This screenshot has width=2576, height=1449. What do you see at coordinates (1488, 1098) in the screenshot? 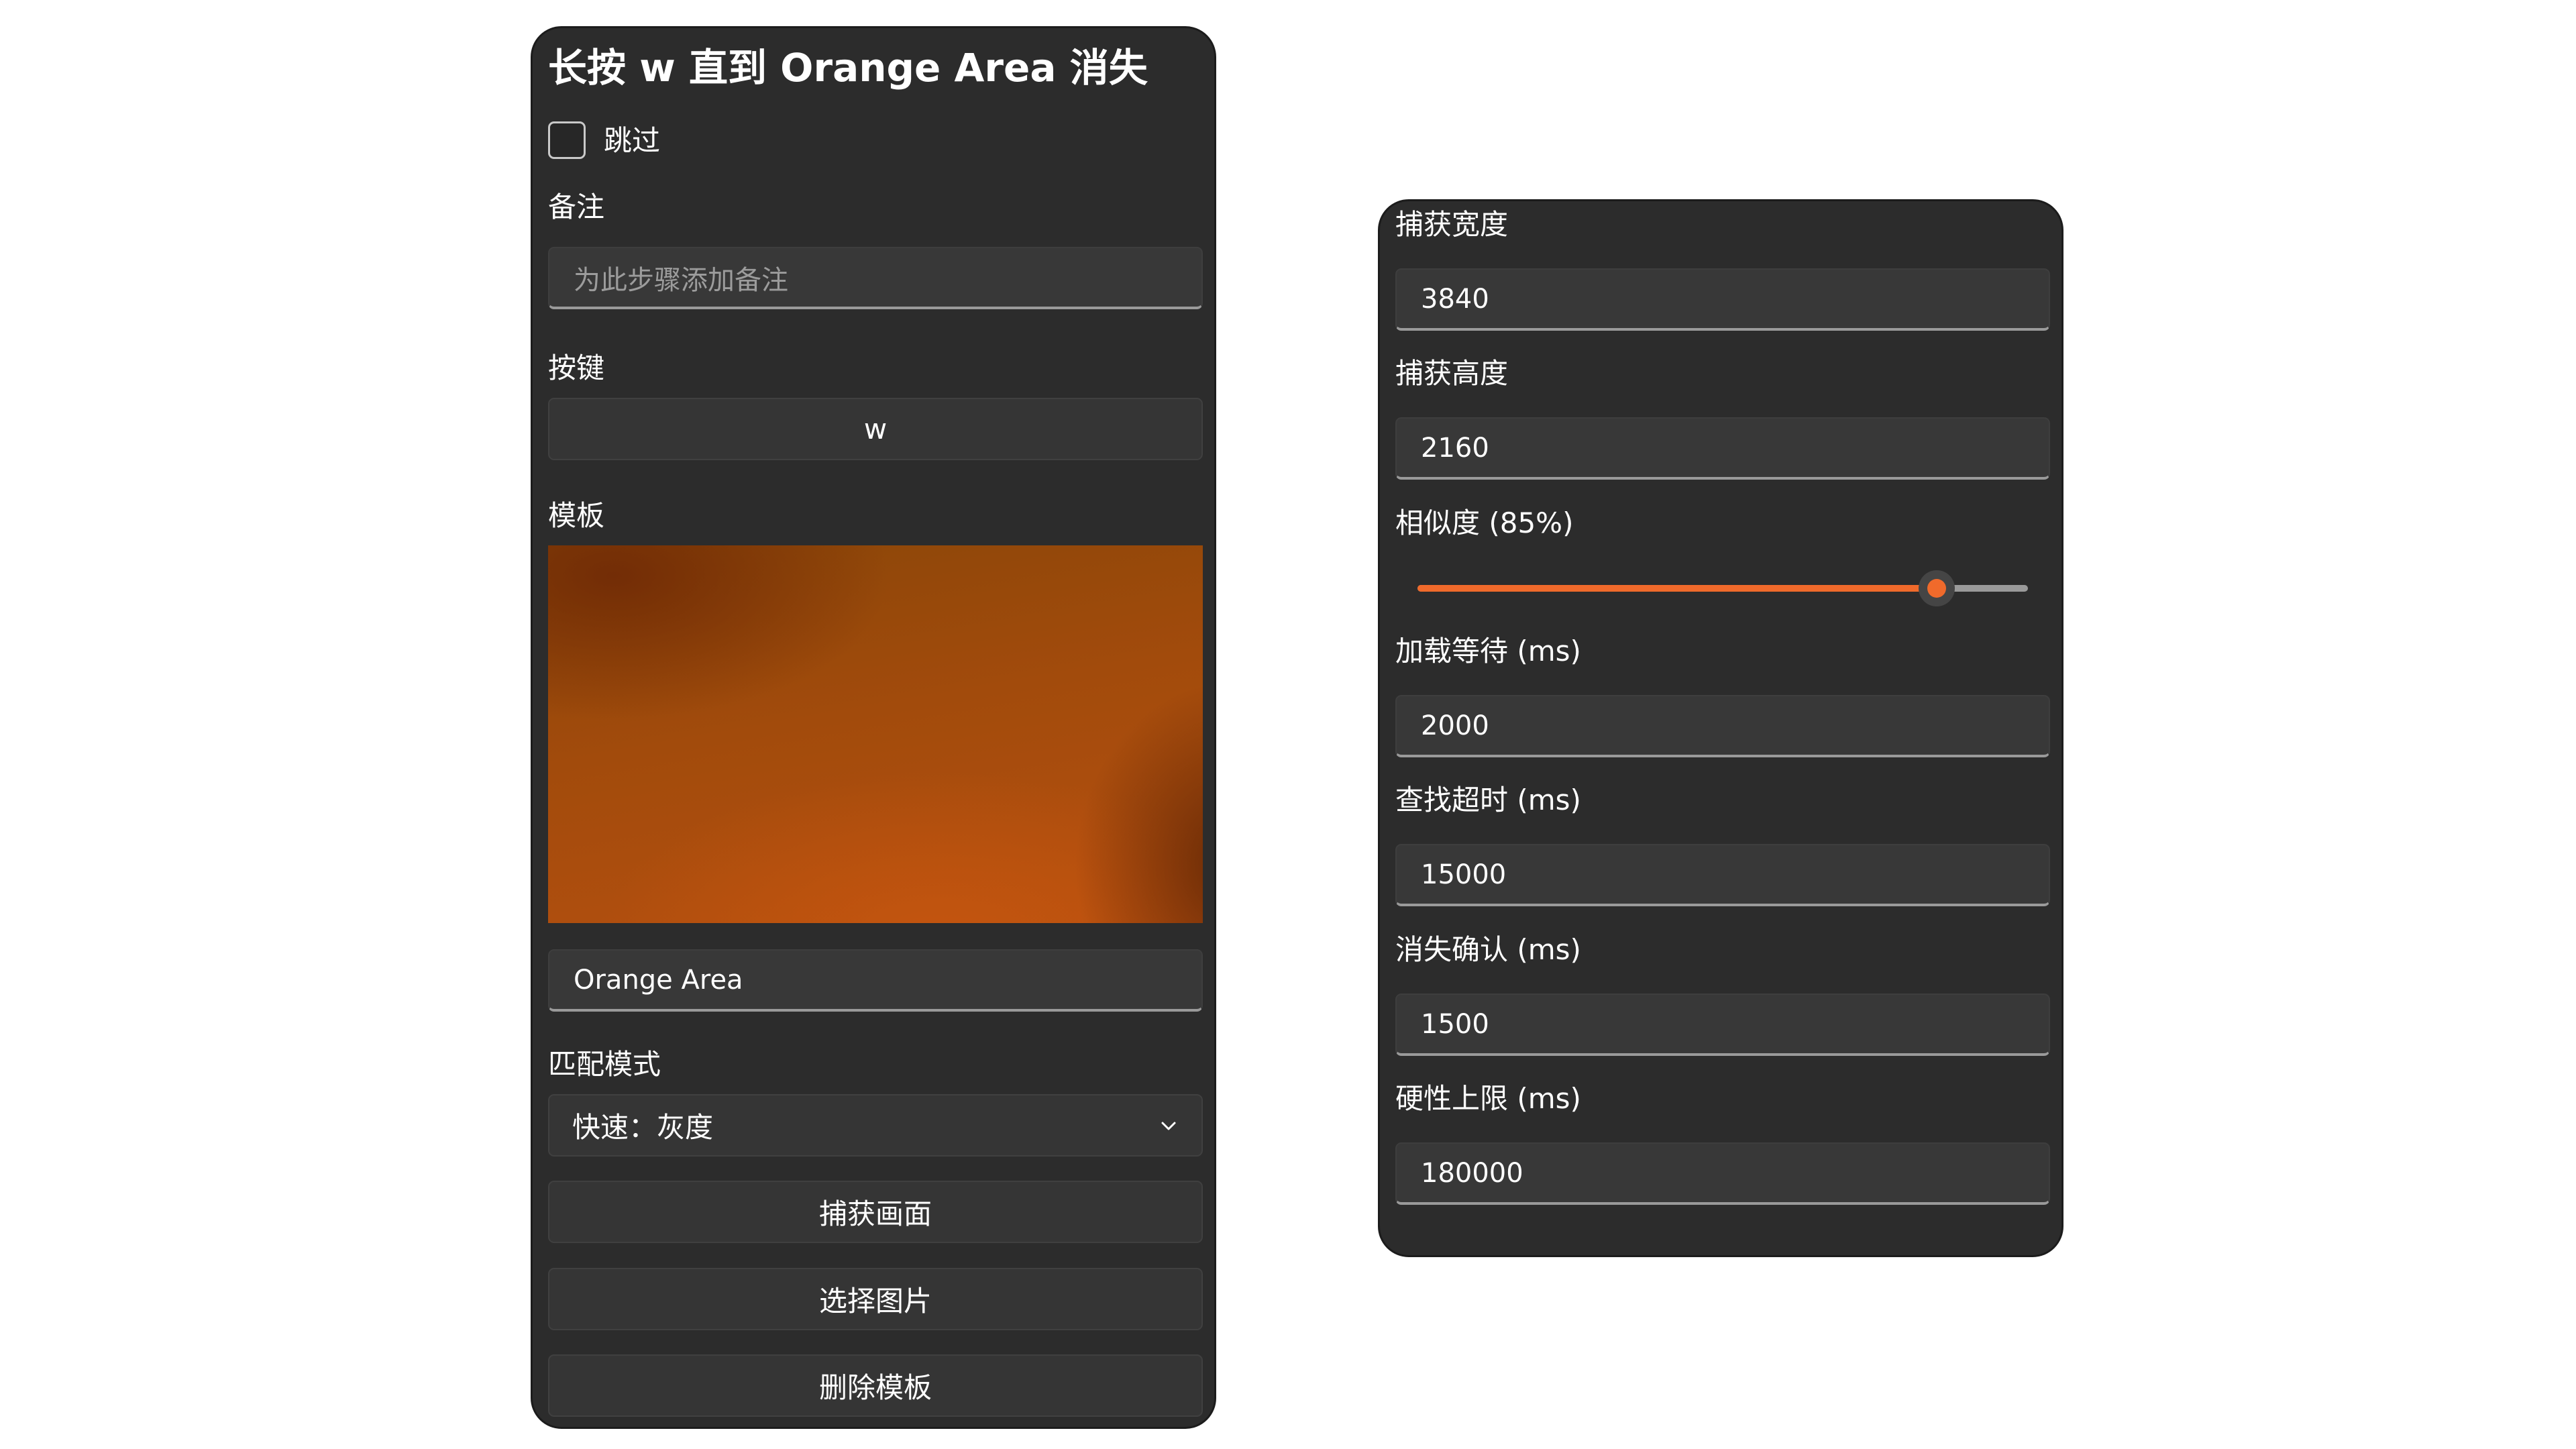
I see `hard-limit-label: 硬性上限 (ms)` at bounding box center [1488, 1098].